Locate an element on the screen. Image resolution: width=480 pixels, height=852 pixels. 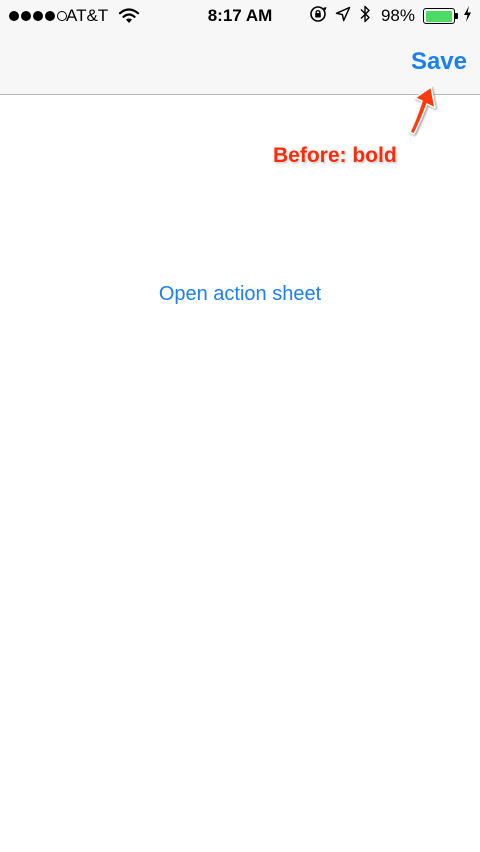
navigation-bar: AT&T 8:17 AM 98% Save is located at coordinates (240, 47).